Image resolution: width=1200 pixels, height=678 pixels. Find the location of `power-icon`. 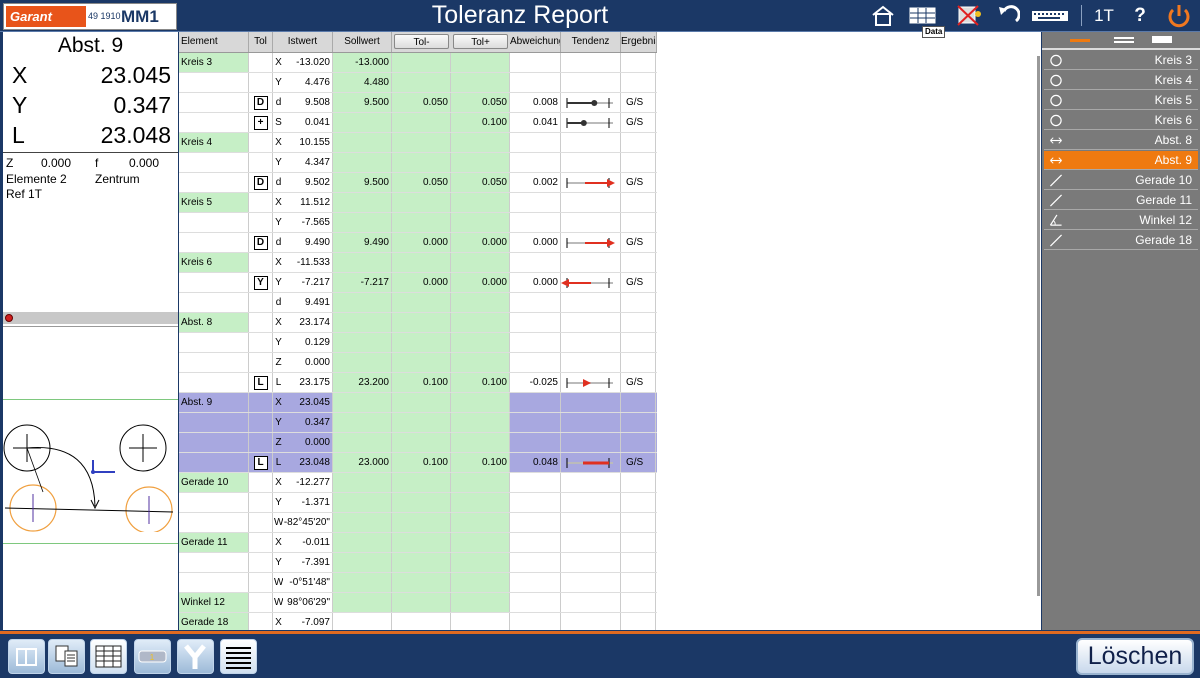

power-icon is located at coordinates (1179, 16).